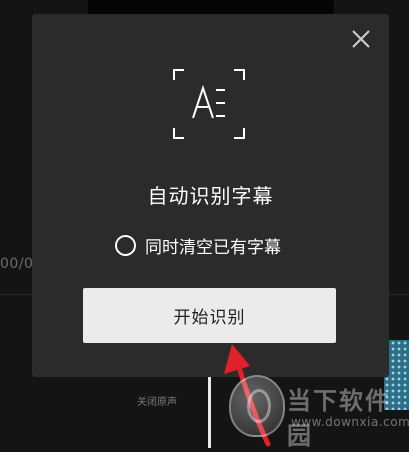 The image size is (409, 452). Describe the element at coordinates (211, 7) in the screenshot. I see `preview-panel` at that location.